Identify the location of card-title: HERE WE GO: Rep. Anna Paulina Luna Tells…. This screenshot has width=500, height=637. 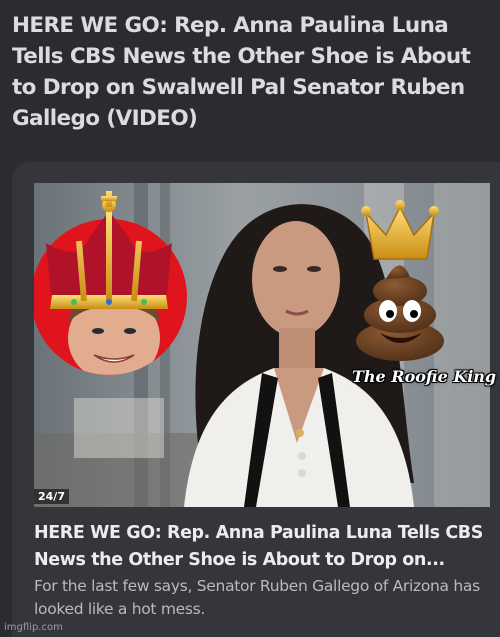
(264, 547).